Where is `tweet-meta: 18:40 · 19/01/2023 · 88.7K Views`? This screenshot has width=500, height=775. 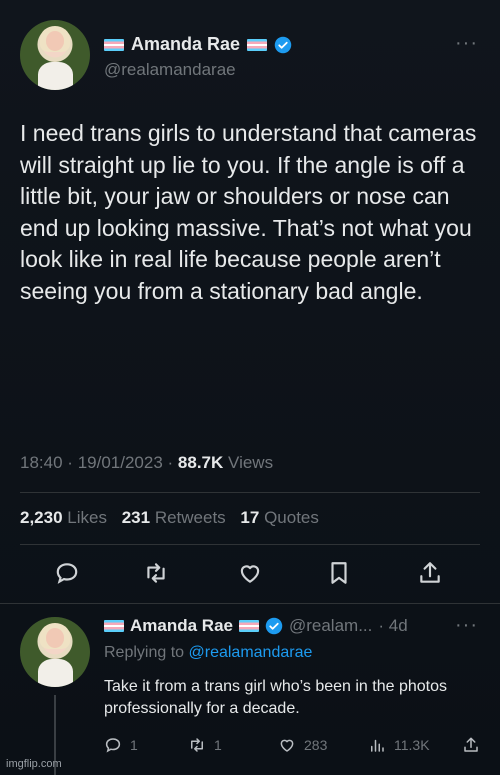
tweet-meta: 18:40 · 19/01/2023 · 88.7K Views is located at coordinates (146, 463).